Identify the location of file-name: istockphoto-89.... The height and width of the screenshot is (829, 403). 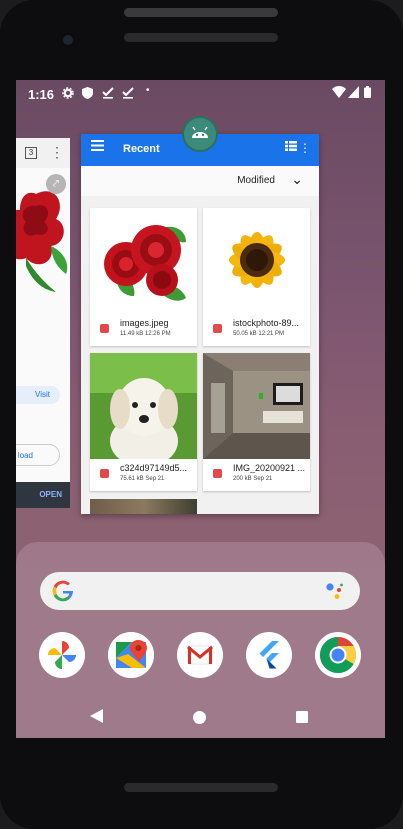
(266, 323).